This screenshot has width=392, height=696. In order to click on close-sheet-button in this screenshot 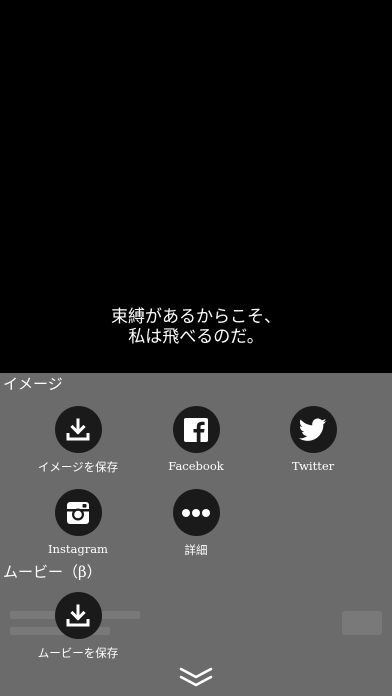, I will do `click(196, 678)`.